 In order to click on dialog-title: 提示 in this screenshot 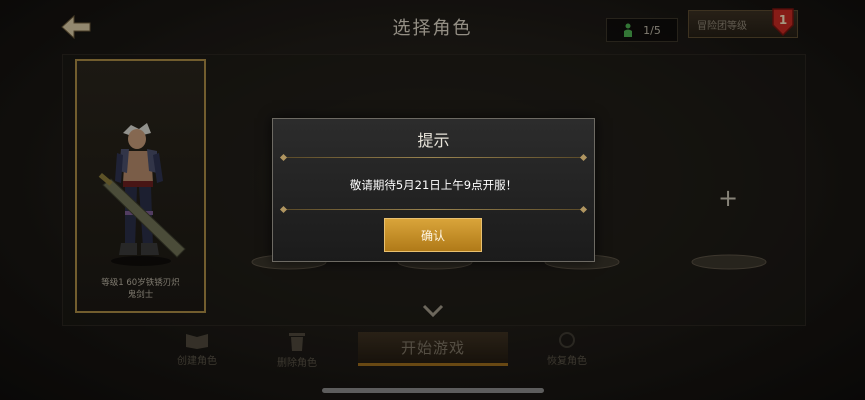, I will do `click(433, 140)`.